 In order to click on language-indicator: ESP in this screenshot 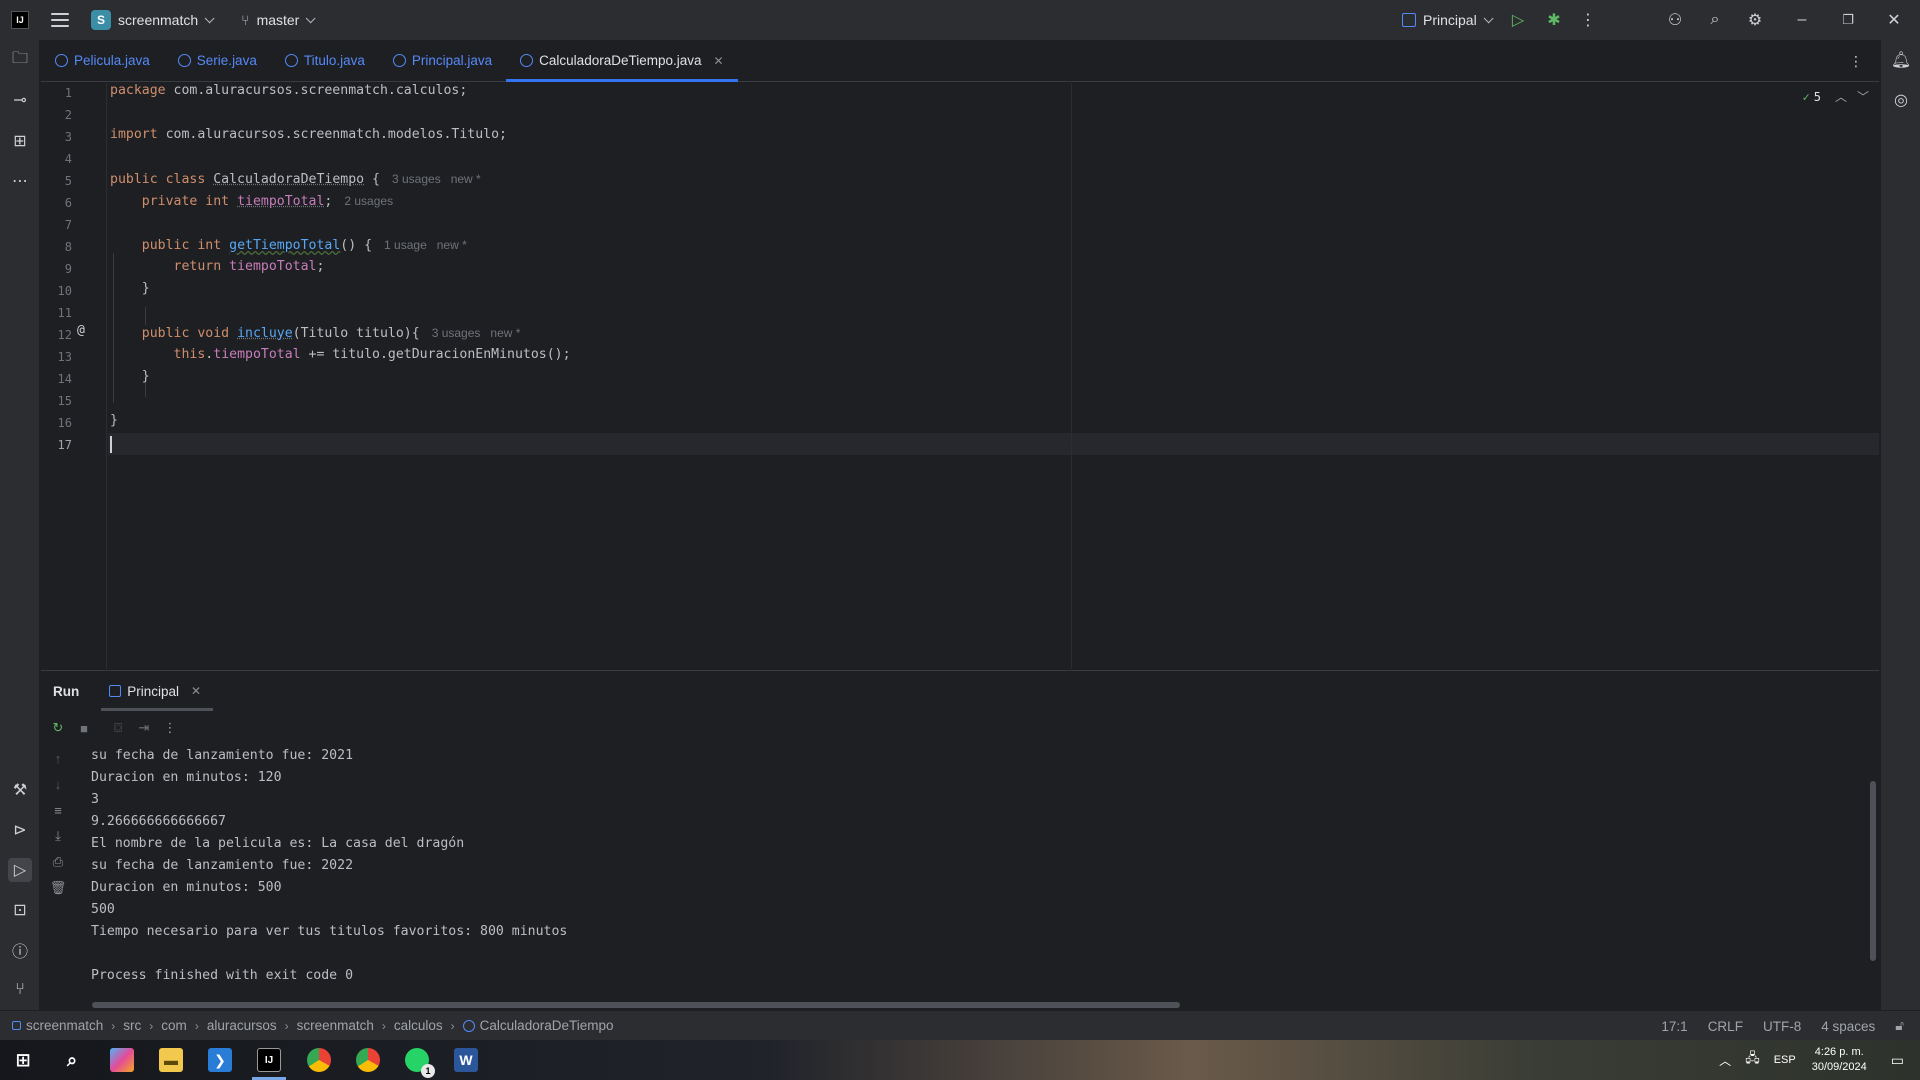, I will do `click(1785, 1060)`.